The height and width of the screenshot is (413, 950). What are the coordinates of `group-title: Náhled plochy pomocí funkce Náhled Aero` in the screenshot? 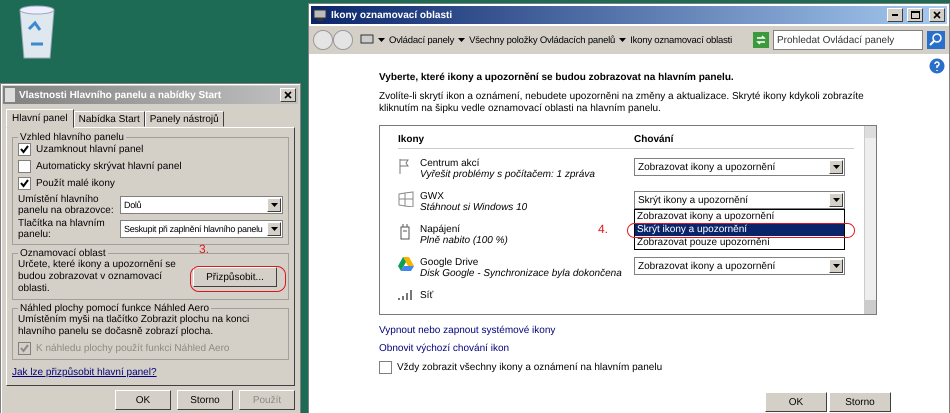 It's located at (114, 308).